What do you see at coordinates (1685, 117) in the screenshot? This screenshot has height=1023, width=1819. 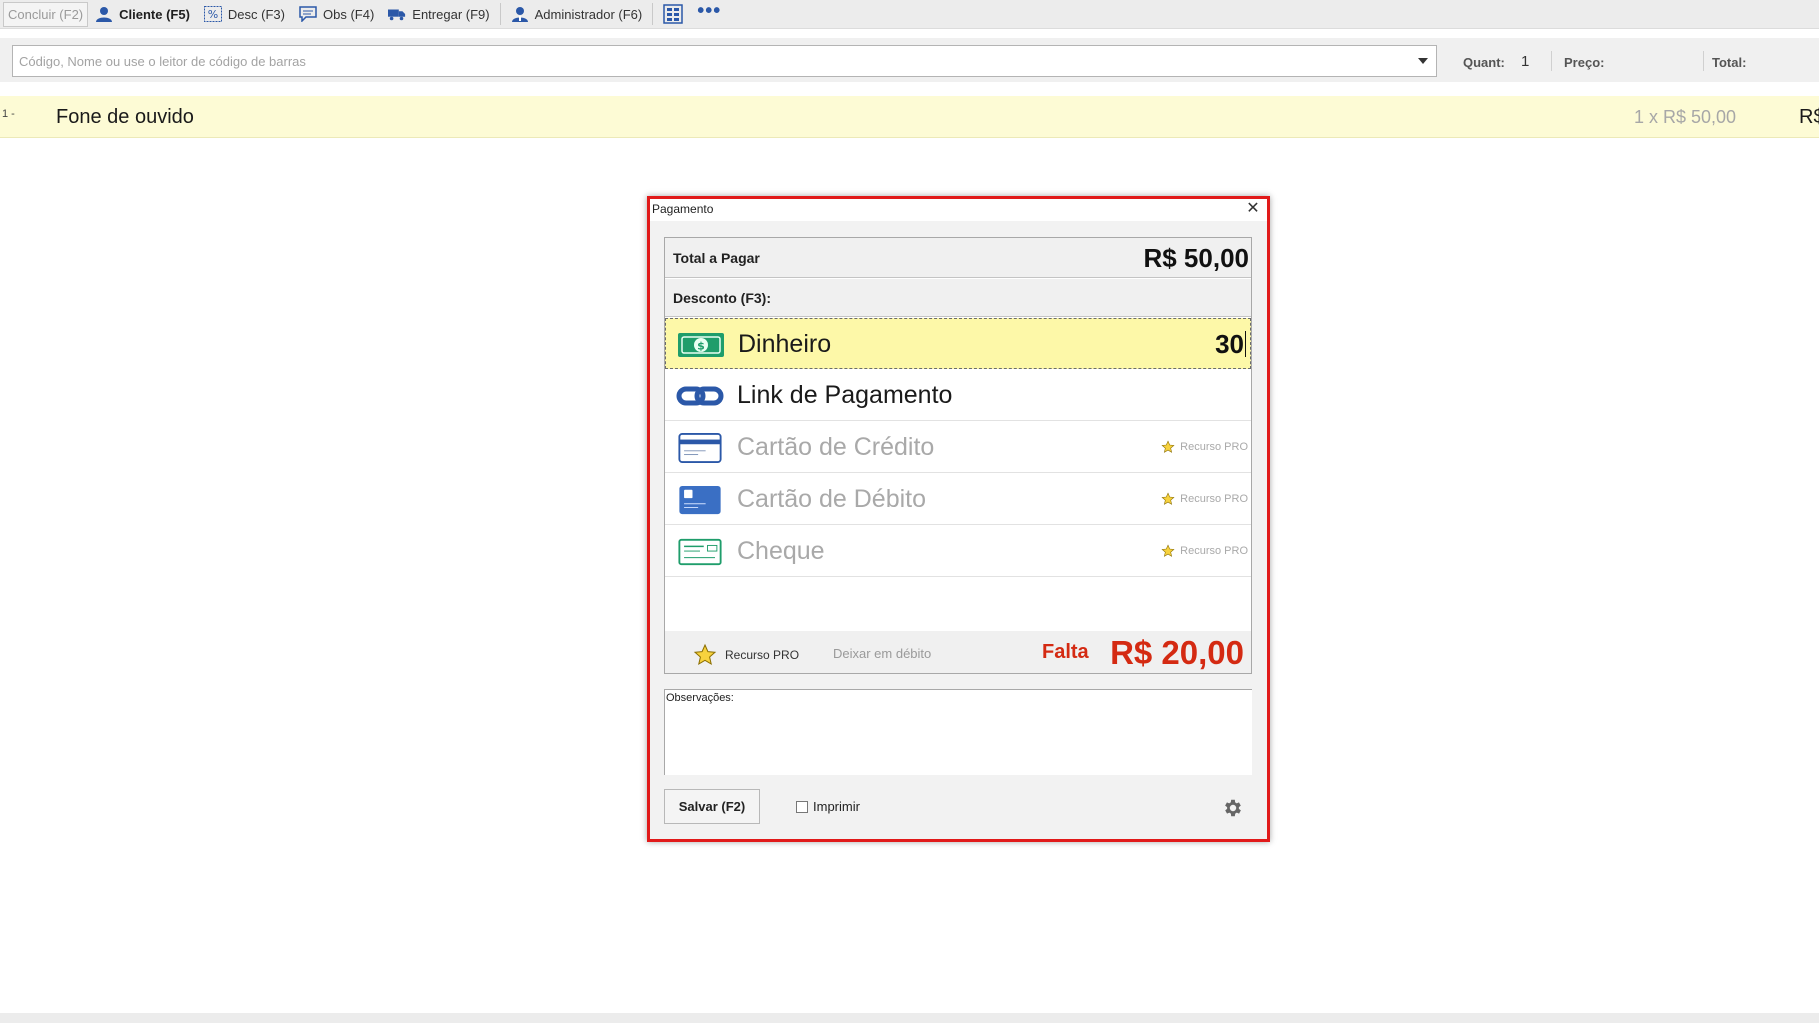 I see `cart-item-qty-price: 1 x R$ 50,00` at bounding box center [1685, 117].